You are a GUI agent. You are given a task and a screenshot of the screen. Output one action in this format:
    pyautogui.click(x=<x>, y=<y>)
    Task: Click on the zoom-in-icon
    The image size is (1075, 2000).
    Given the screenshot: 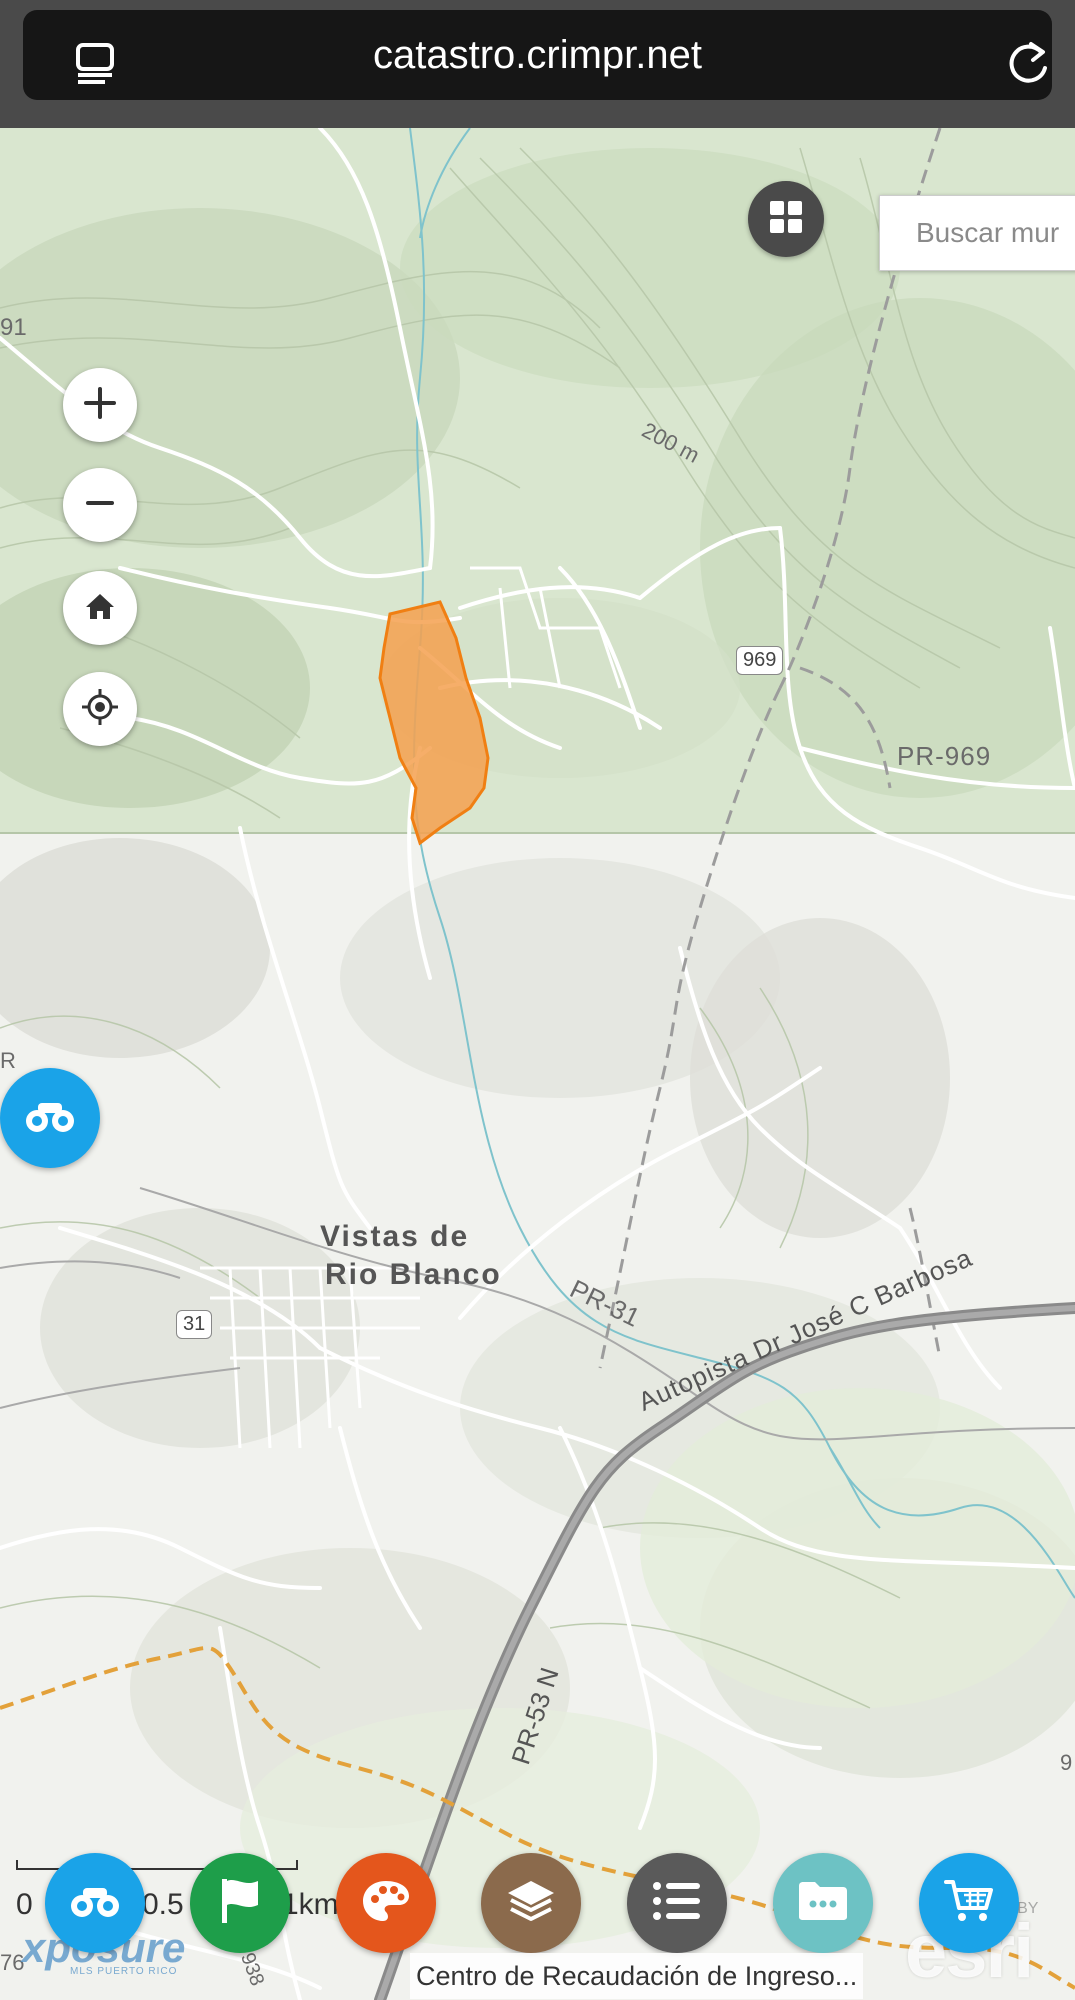 What is the action you would take?
    pyautogui.click(x=100, y=405)
    